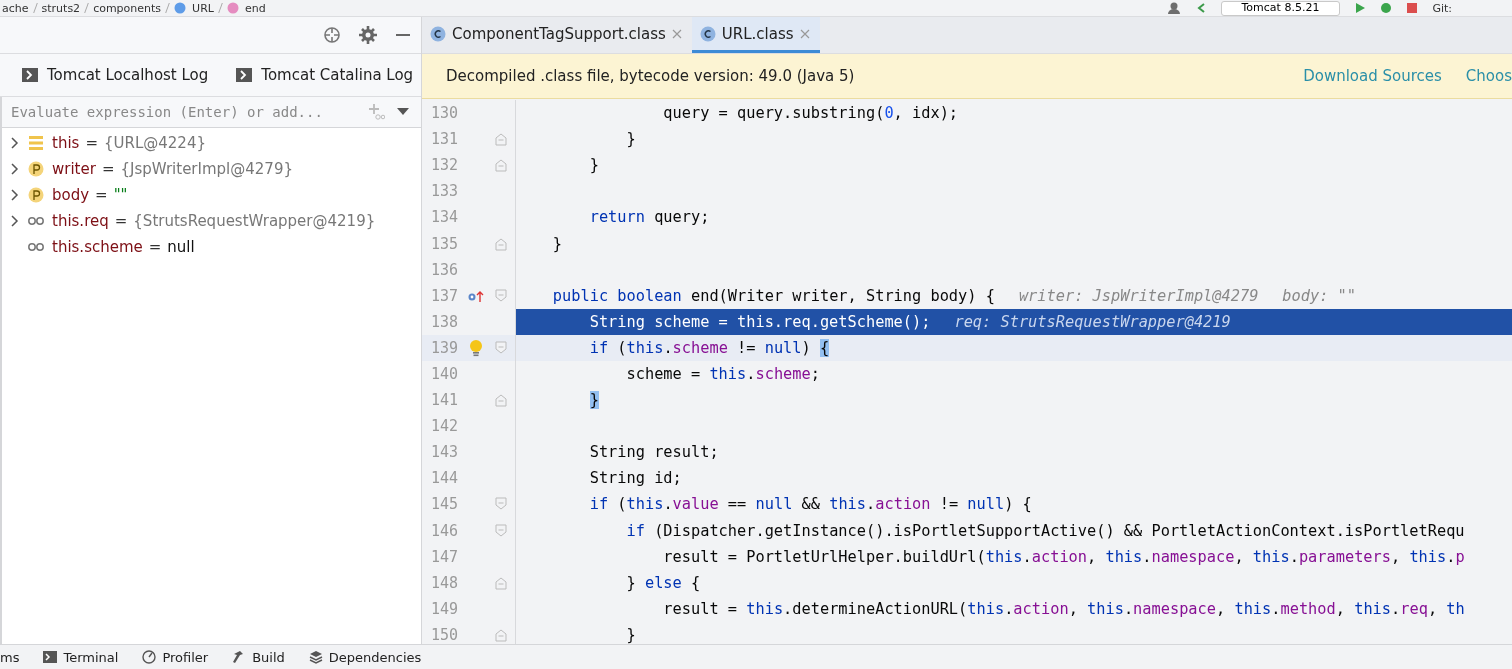 The image size is (1512, 669). I want to click on gauge-icon, so click(149, 657).